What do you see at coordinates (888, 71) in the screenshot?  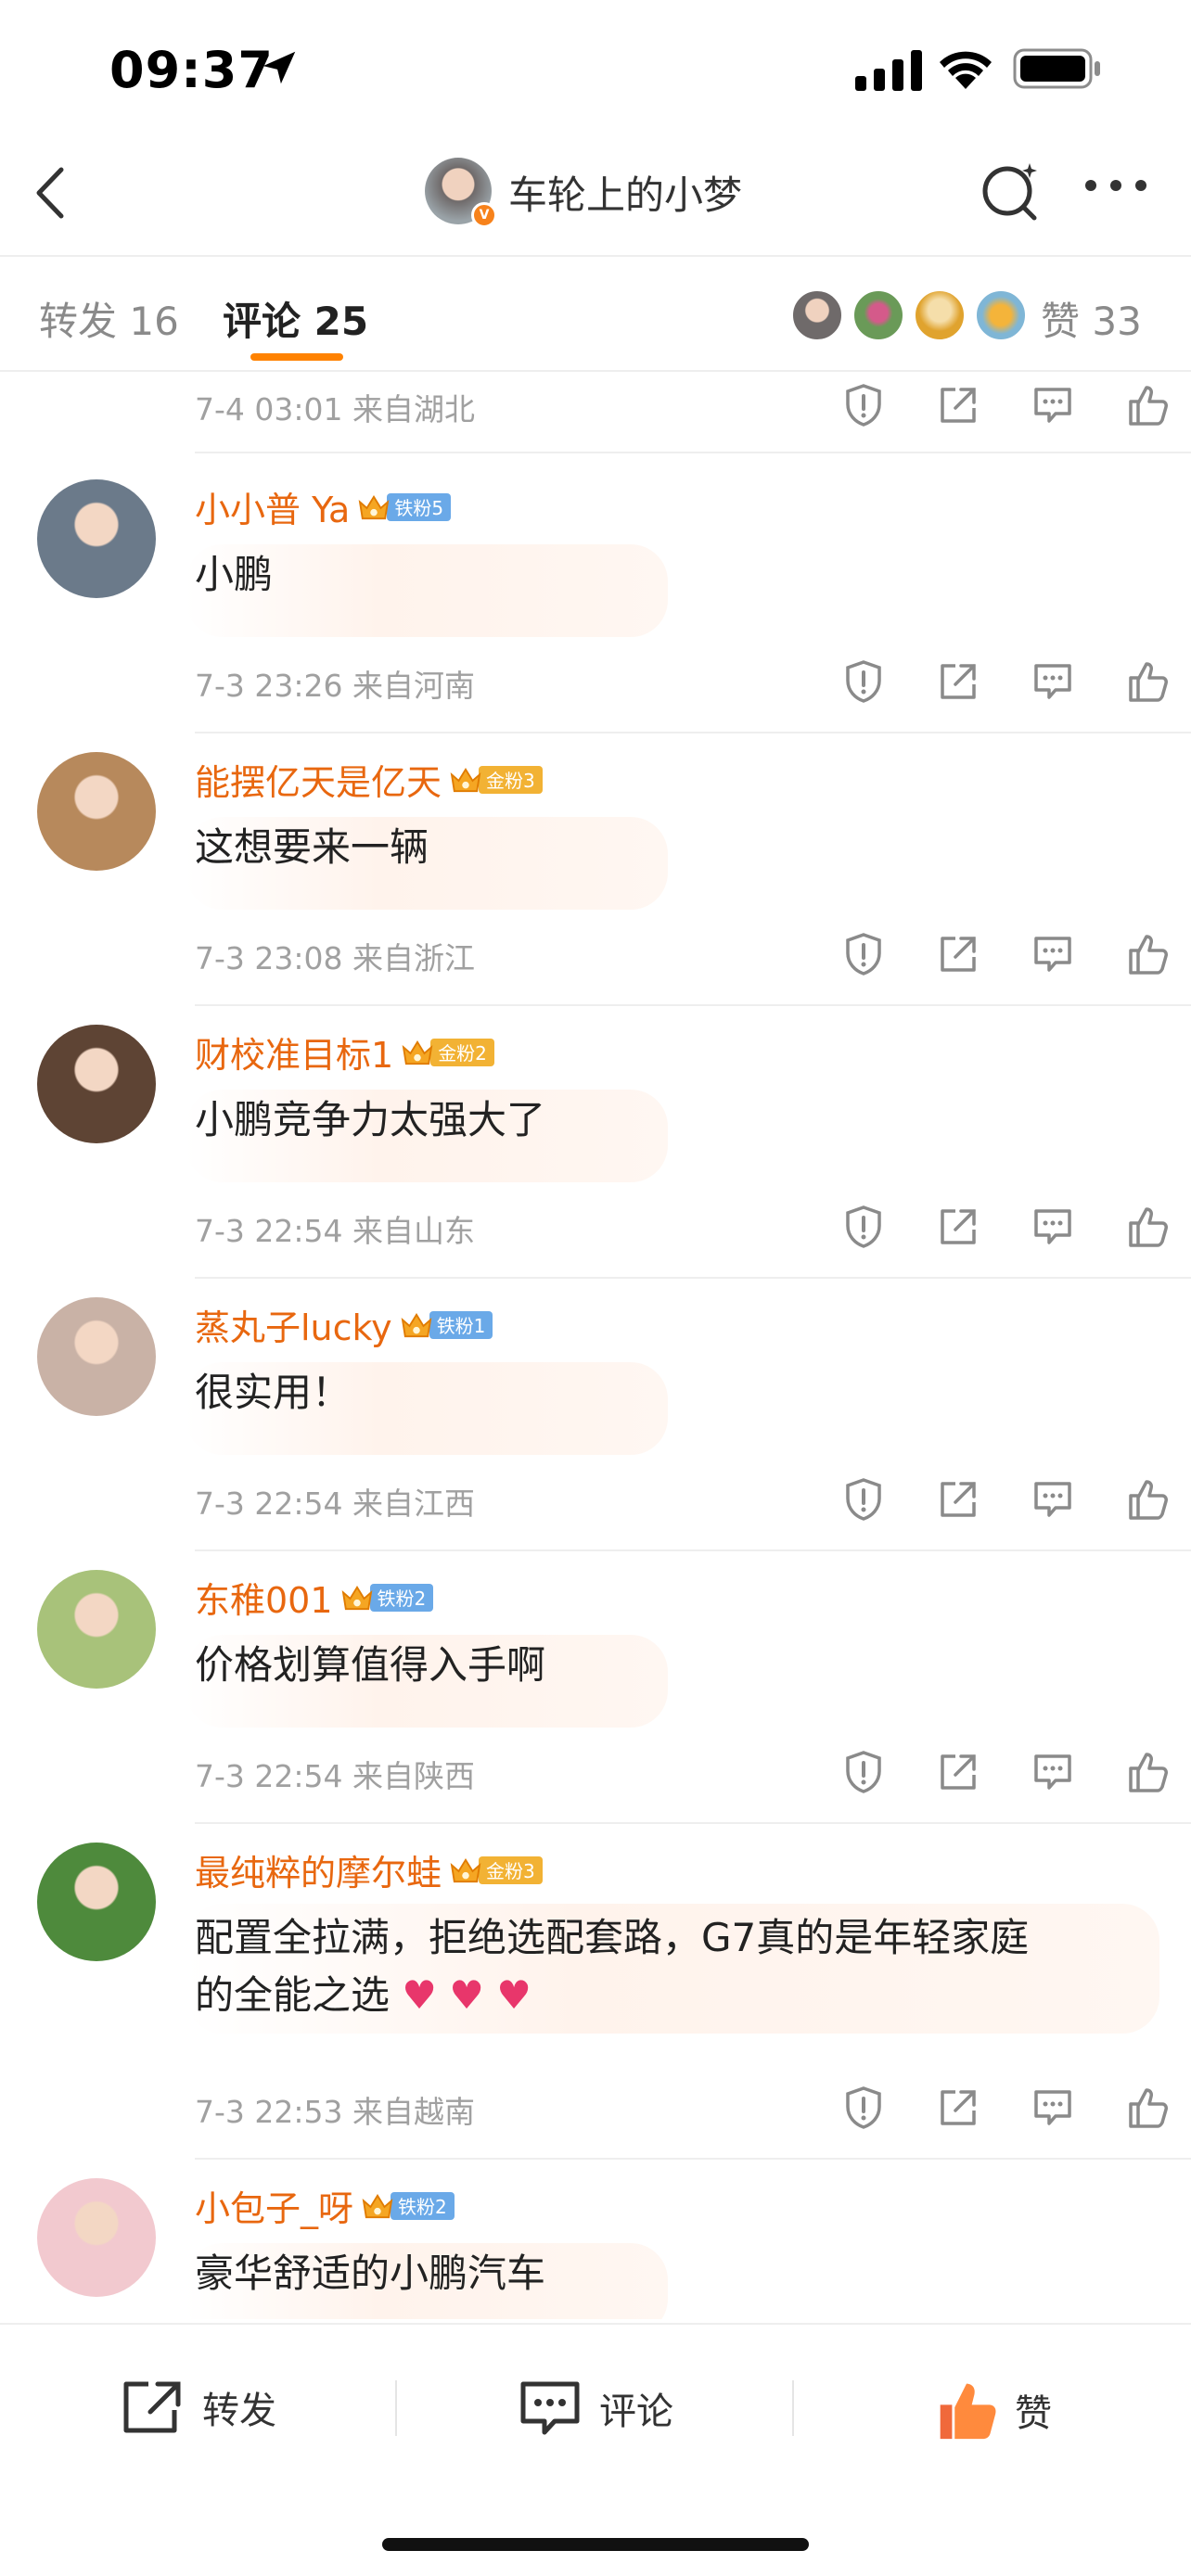 I see `cellular-signal-icon` at bounding box center [888, 71].